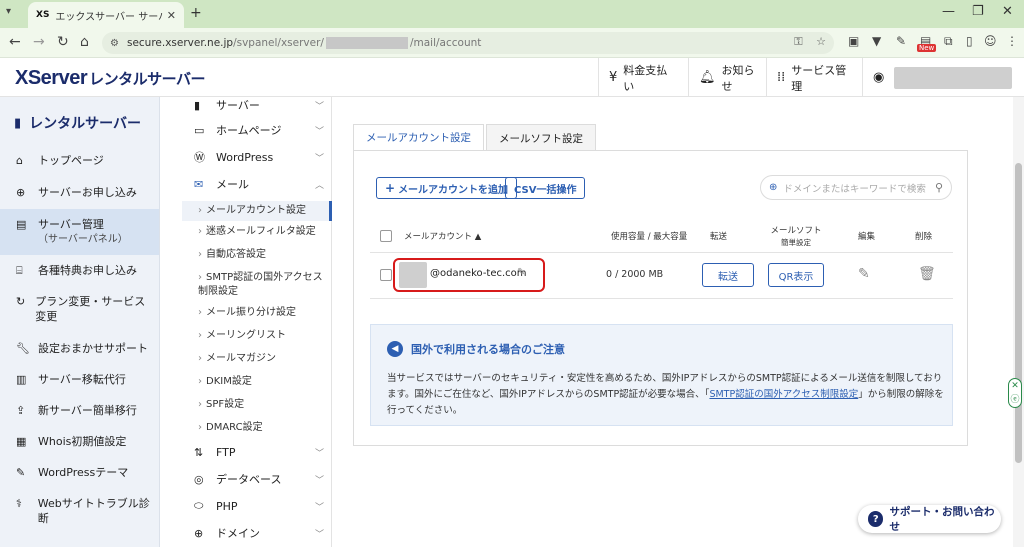 The width and height of the screenshot is (1024, 547). What do you see at coordinates (810, 42) in the screenshot?
I see `omnibox-icons: ⚿ ☆` at bounding box center [810, 42].